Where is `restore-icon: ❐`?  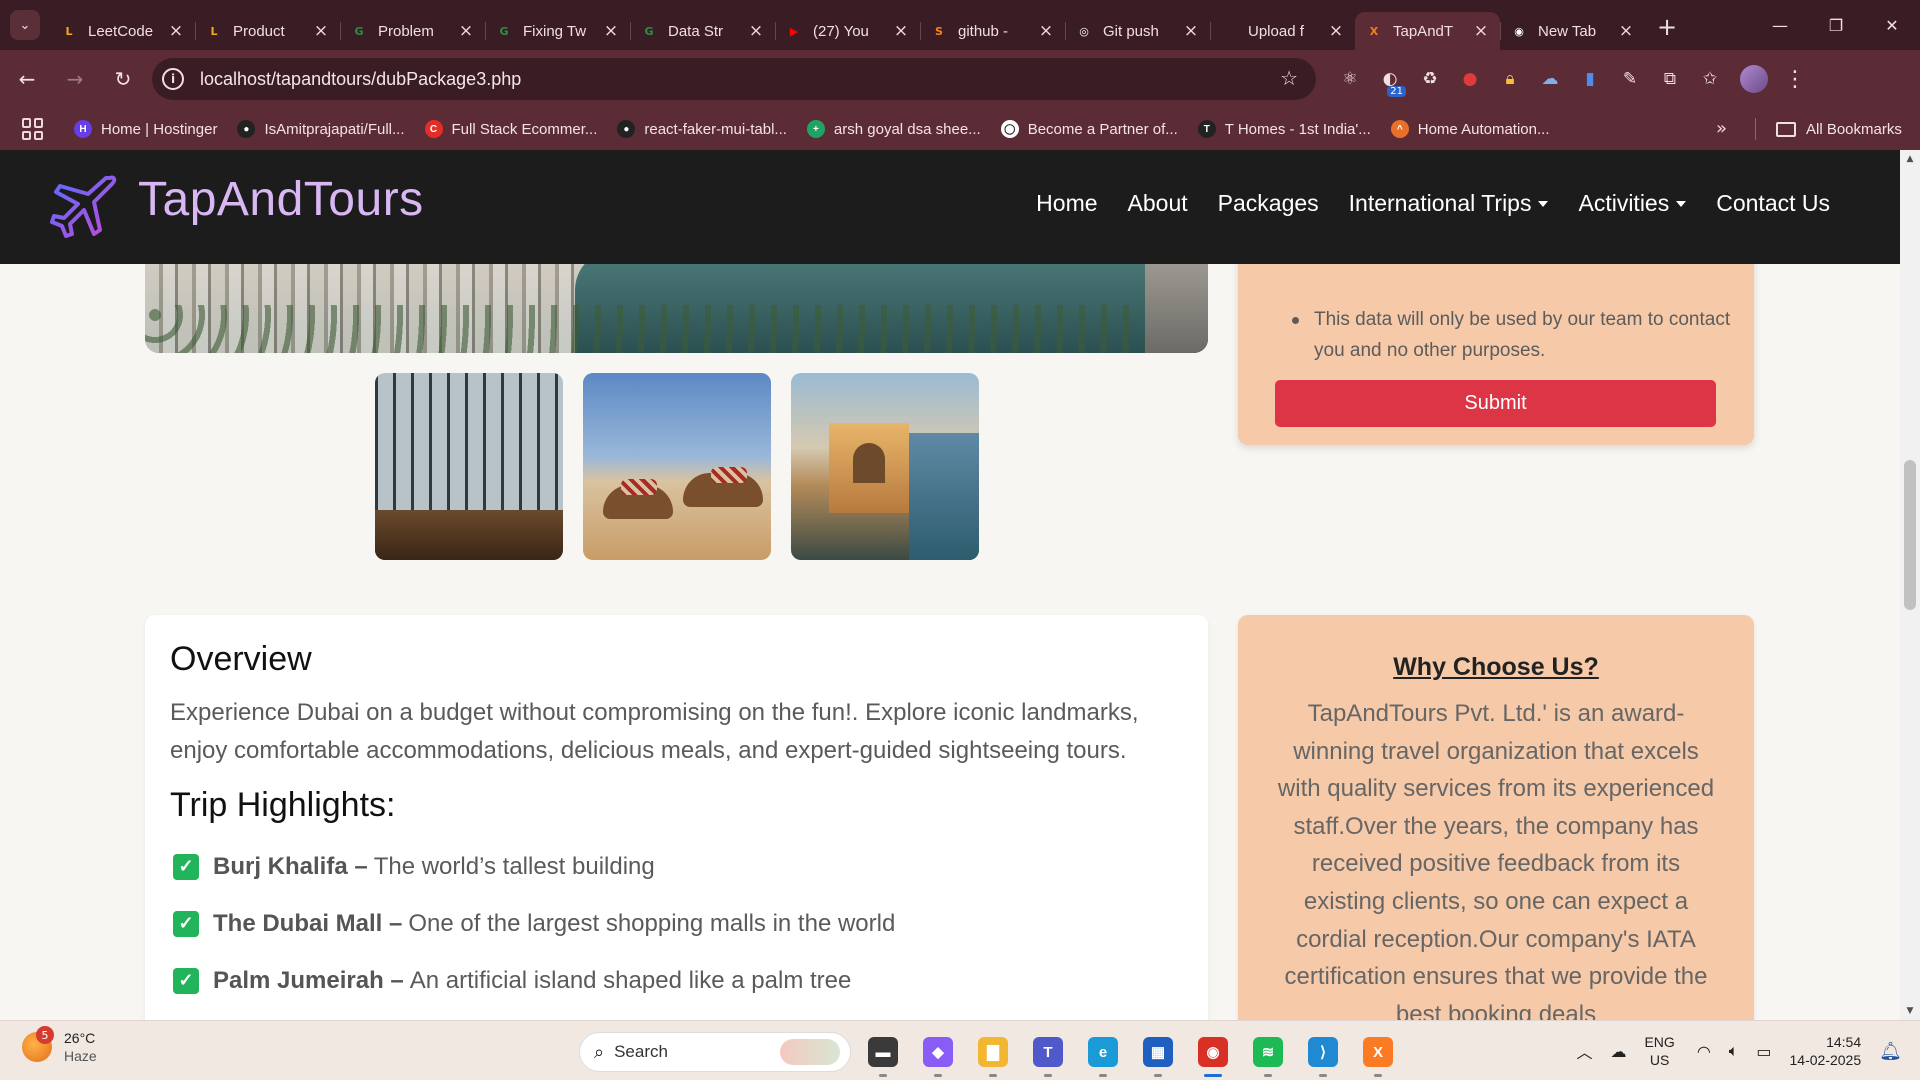
restore-icon: ❐ is located at coordinates (1836, 25).